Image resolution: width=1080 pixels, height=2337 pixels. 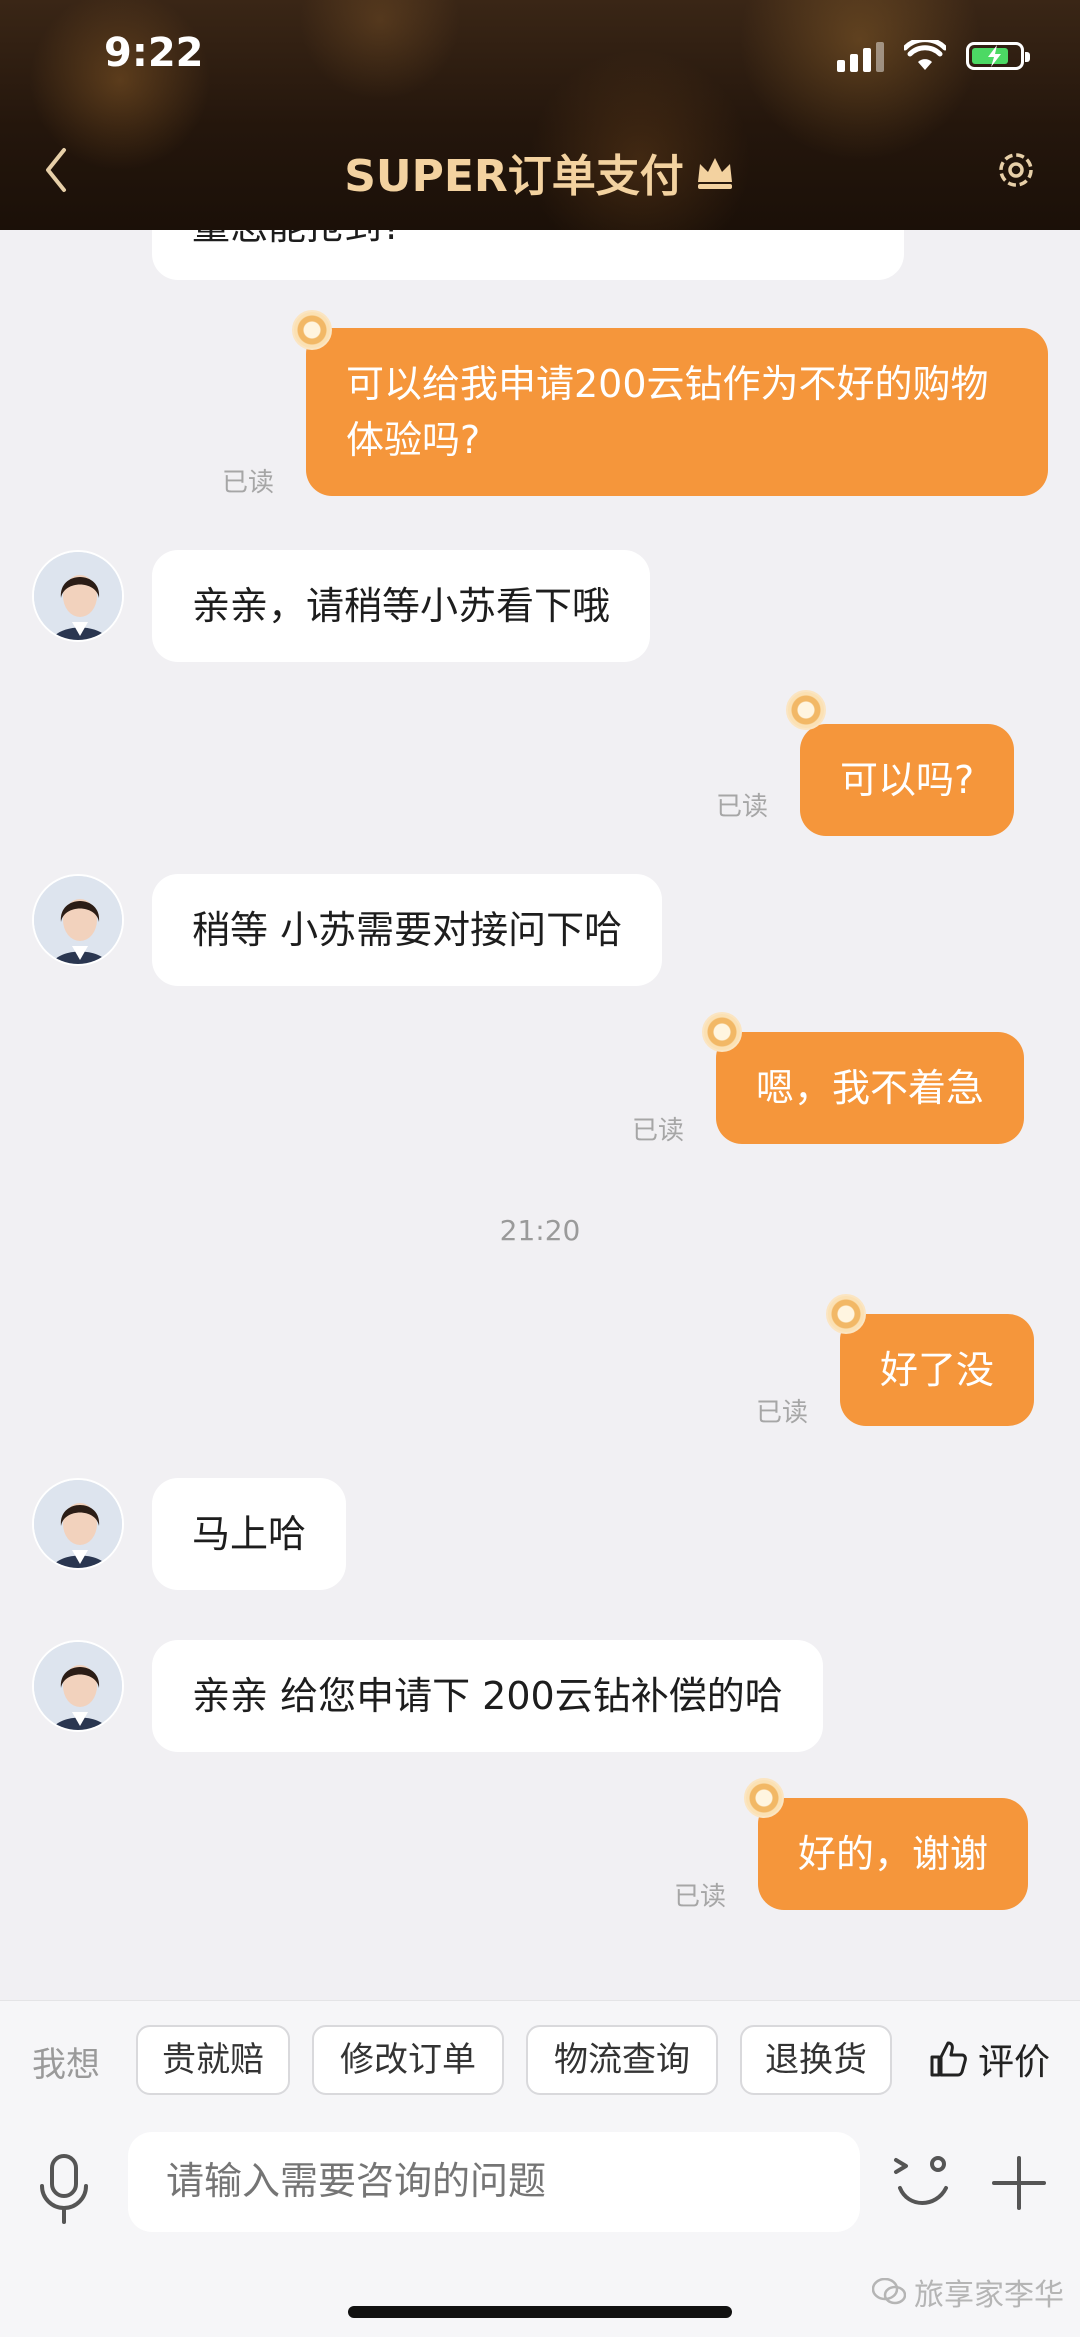 What do you see at coordinates (860, 56) in the screenshot?
I see `signal-icon` at bounding box center [860, 56].